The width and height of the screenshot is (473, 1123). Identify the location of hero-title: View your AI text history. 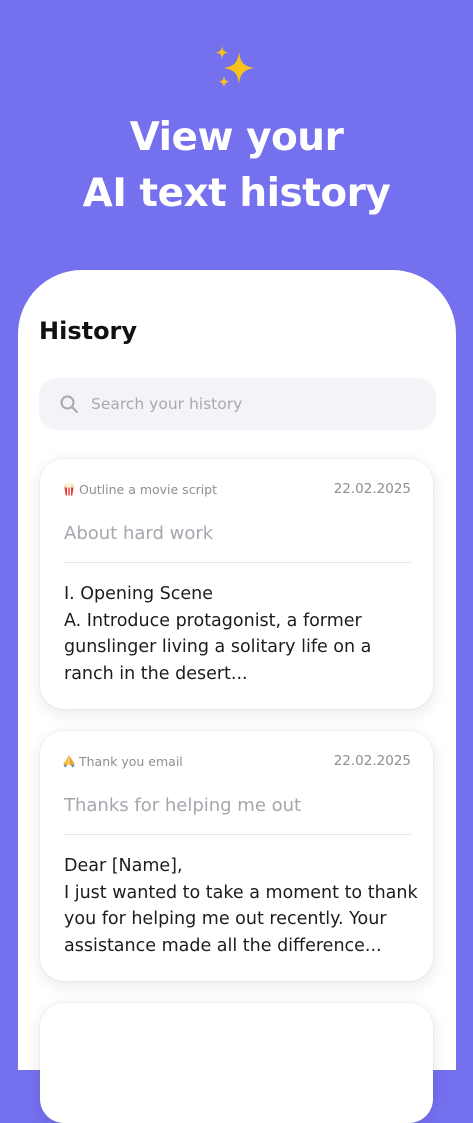
(236, 166).